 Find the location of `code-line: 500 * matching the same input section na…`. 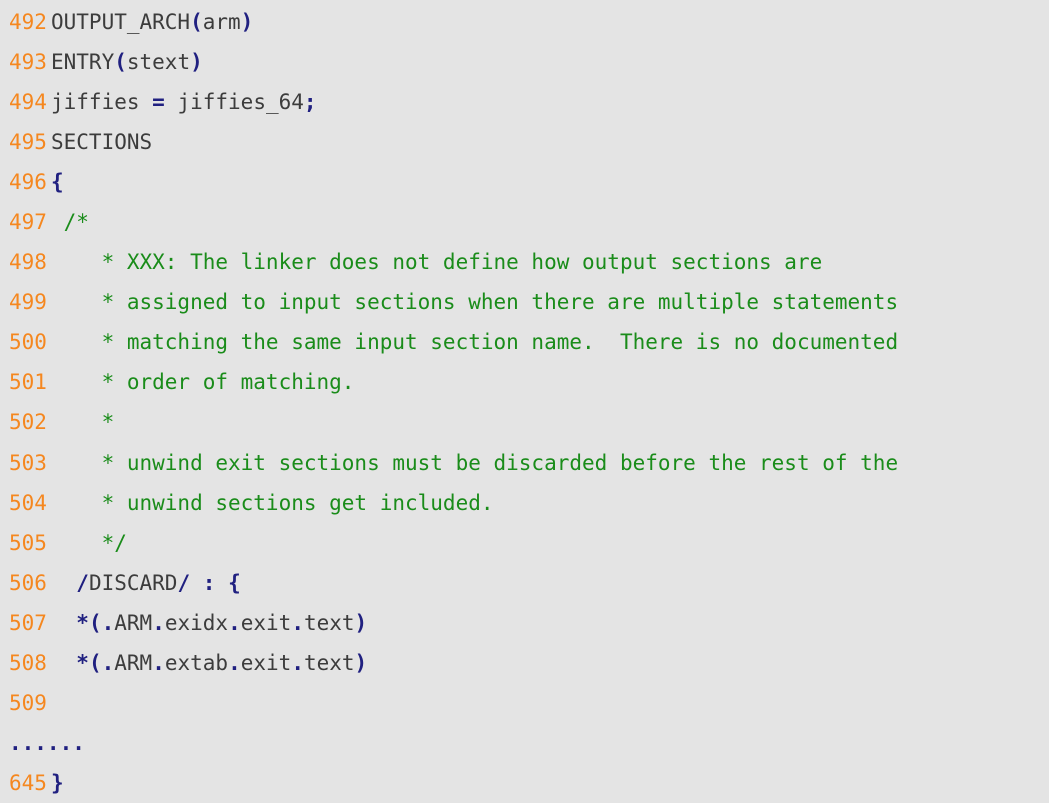

code-line: 500 * matching the same input section na… is located at coordinates (524, 342).